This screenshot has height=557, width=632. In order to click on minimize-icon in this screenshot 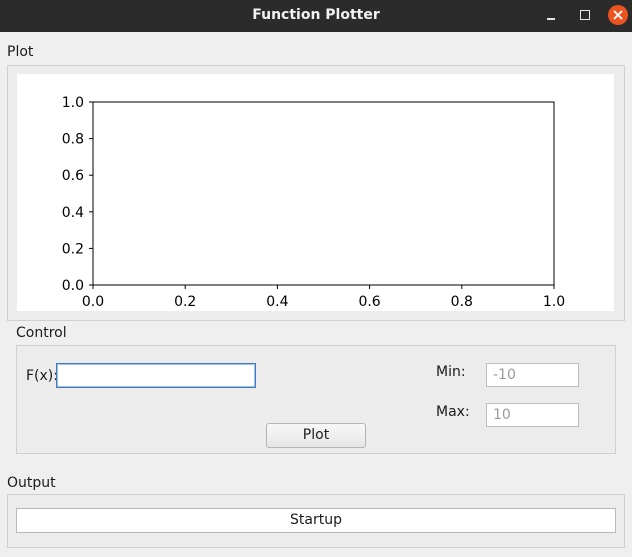, I will do `click(552, 16)`.